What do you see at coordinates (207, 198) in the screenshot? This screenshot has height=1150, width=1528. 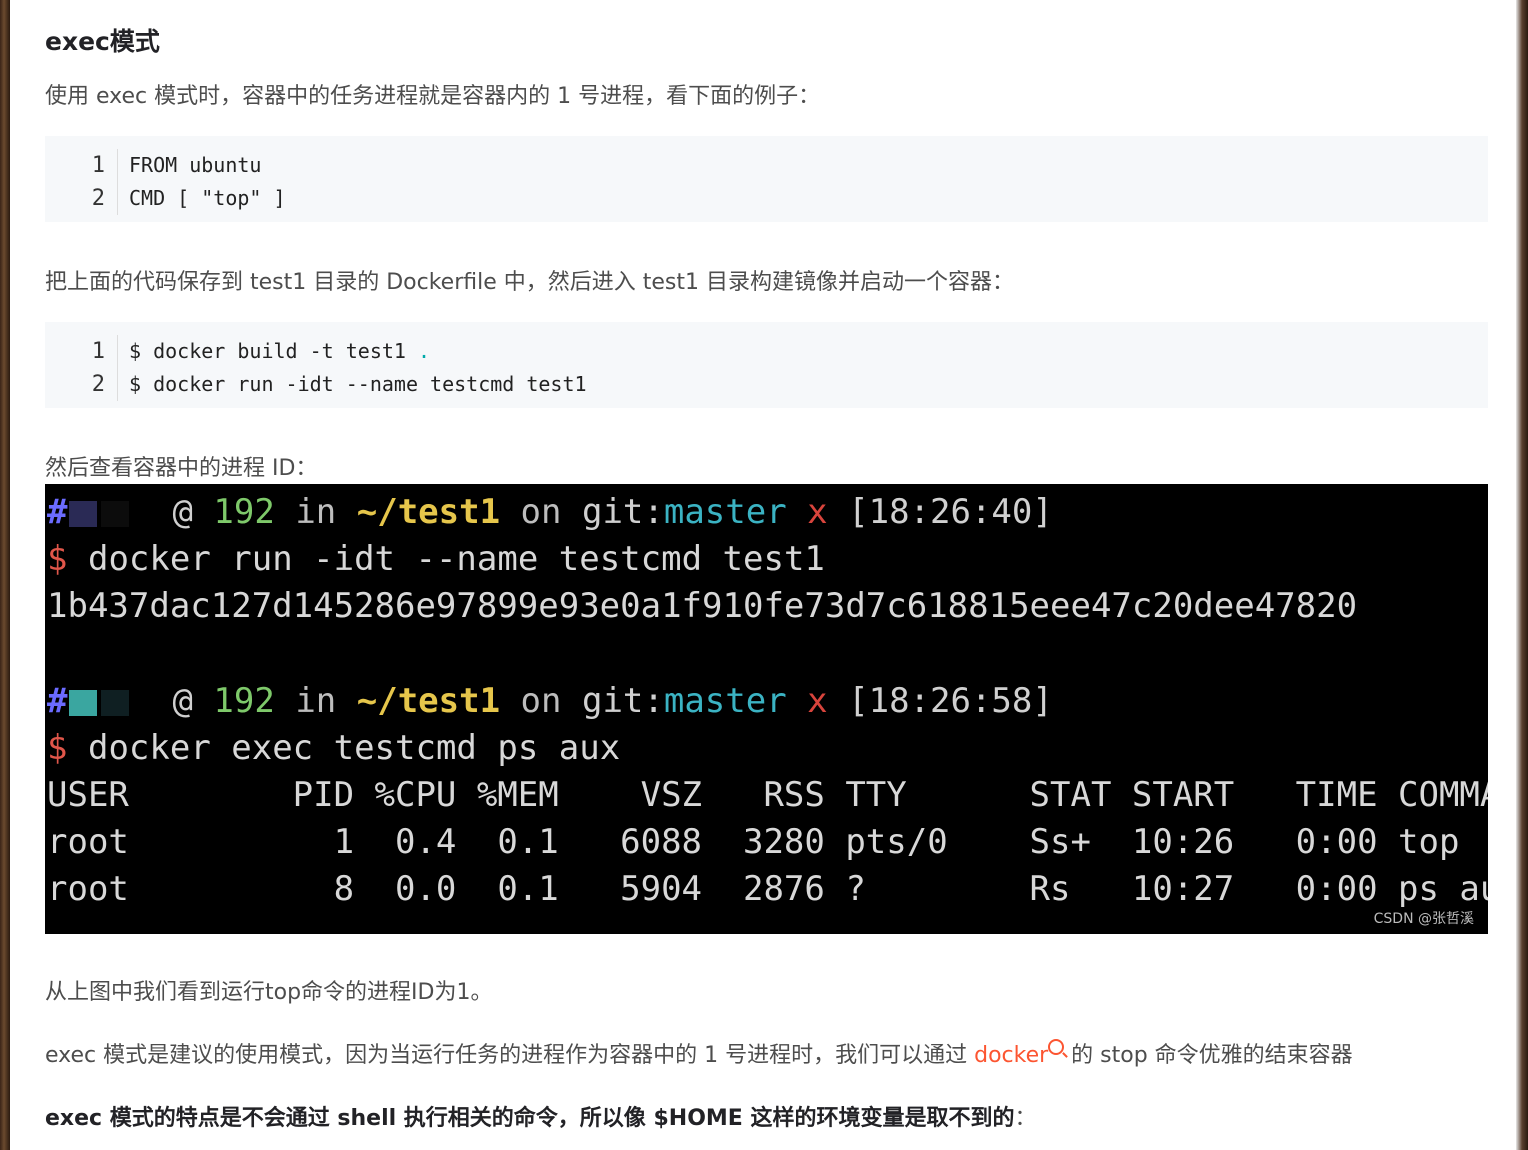 I see `code-line: CMD [ "top" ]` at bounding box center [207, 198].